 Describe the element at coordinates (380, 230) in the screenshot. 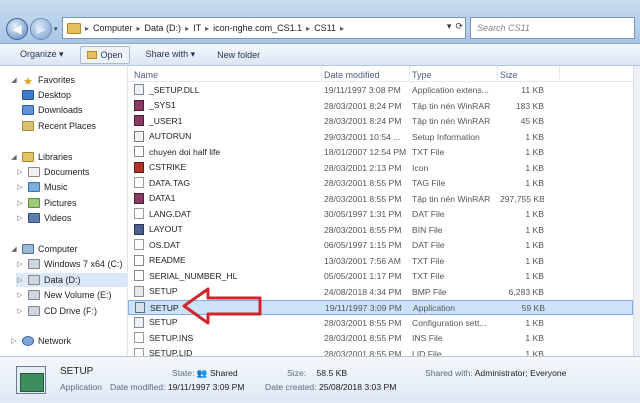

I see `file-row: LAYOUT 28/03/2001 8:55 PM BIN File 1 KB` at that location.